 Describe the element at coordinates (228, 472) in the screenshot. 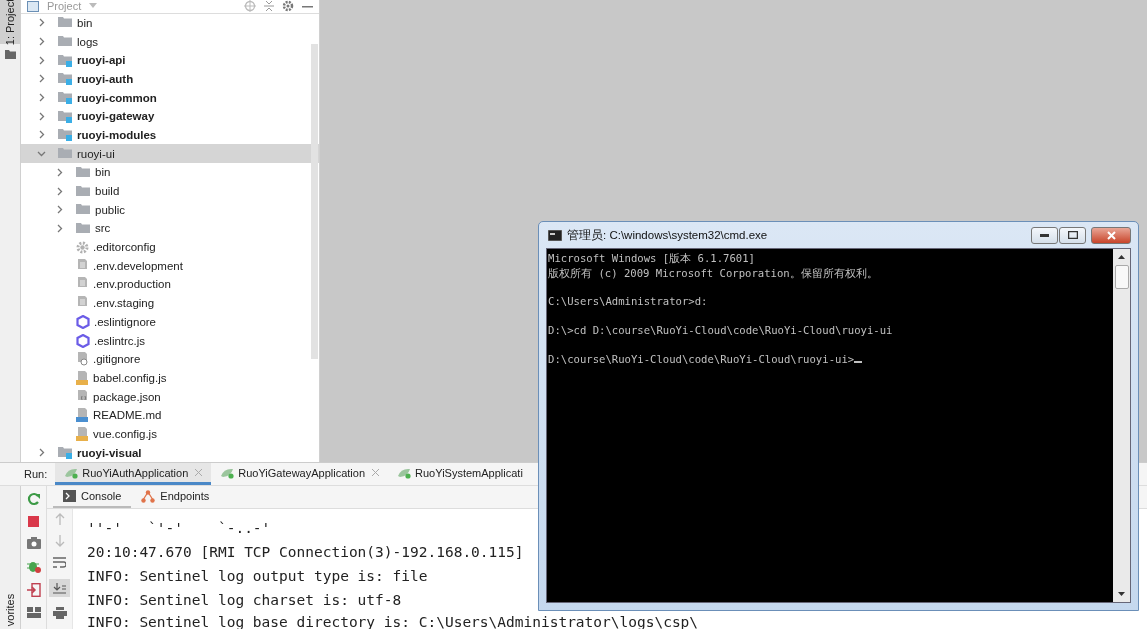

I see `run-app-icon` at that location.